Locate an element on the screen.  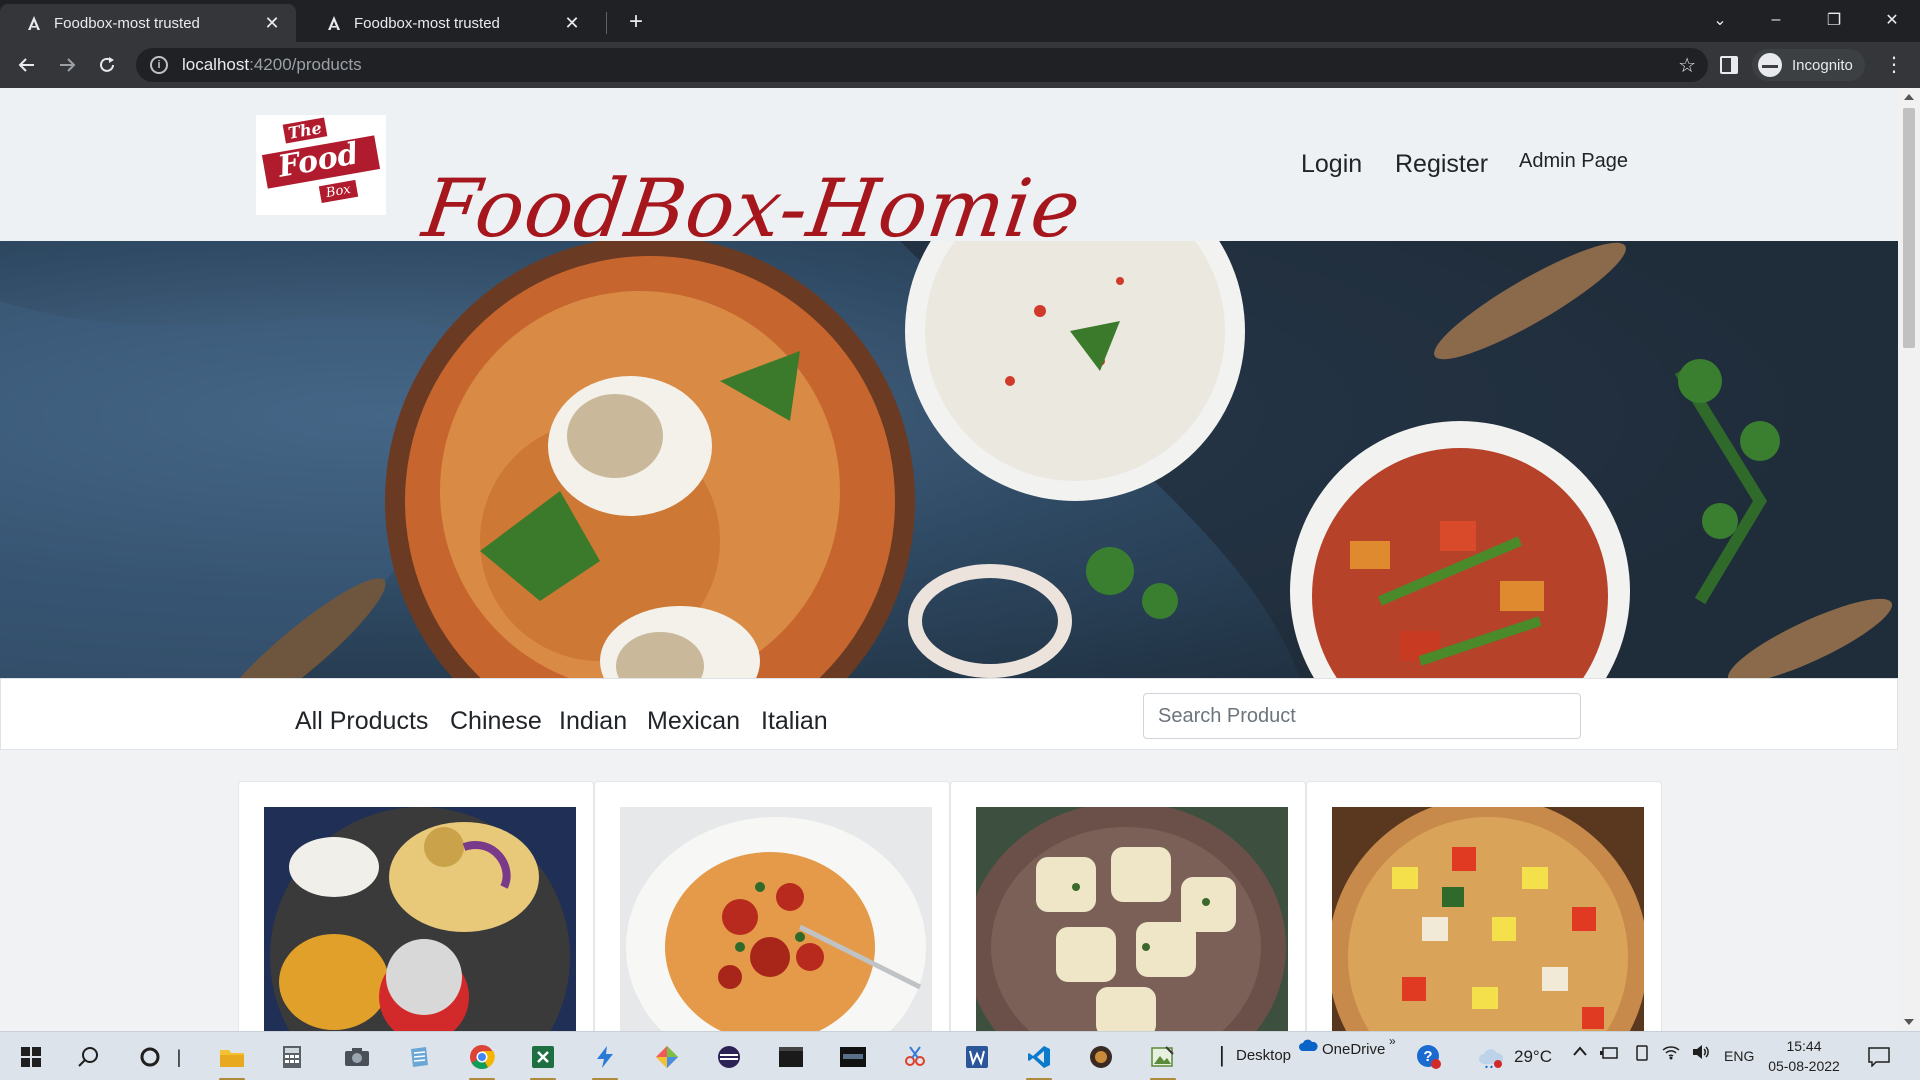
browser-menu-icon: ⋮ is located at coordinates (1894, 65).